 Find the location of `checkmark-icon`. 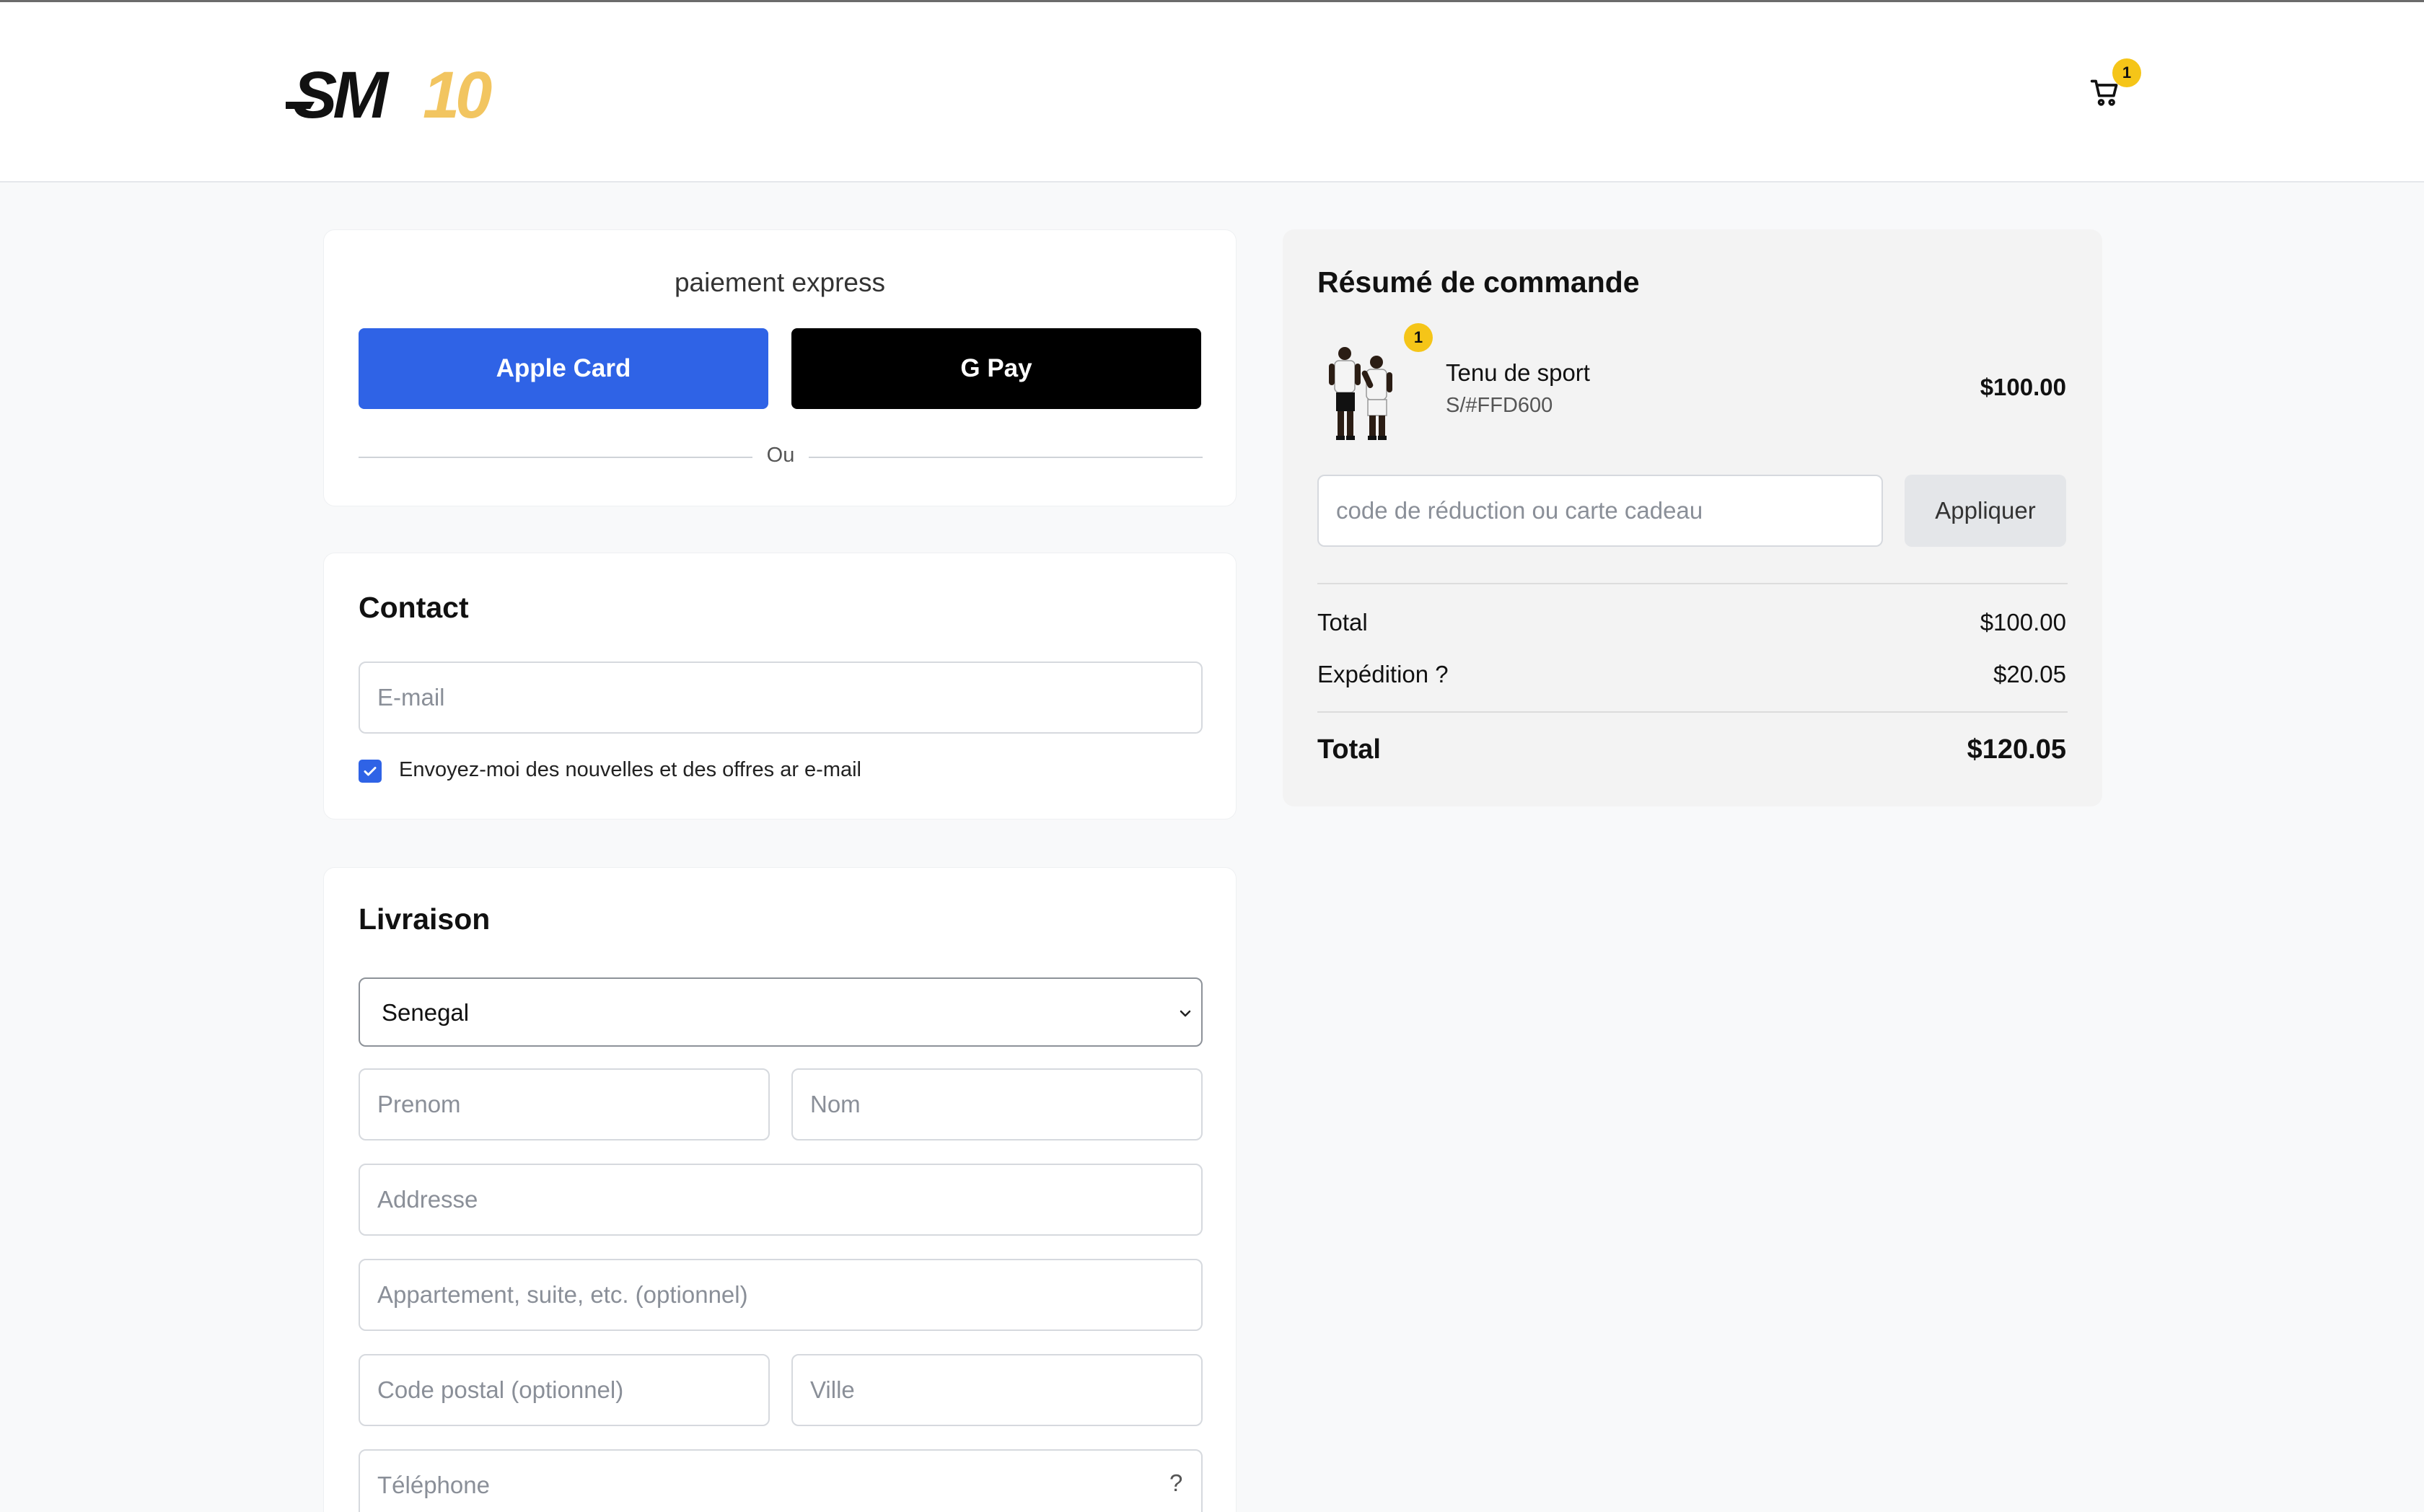

checkmark-icon is located at coordinates (370, 771).